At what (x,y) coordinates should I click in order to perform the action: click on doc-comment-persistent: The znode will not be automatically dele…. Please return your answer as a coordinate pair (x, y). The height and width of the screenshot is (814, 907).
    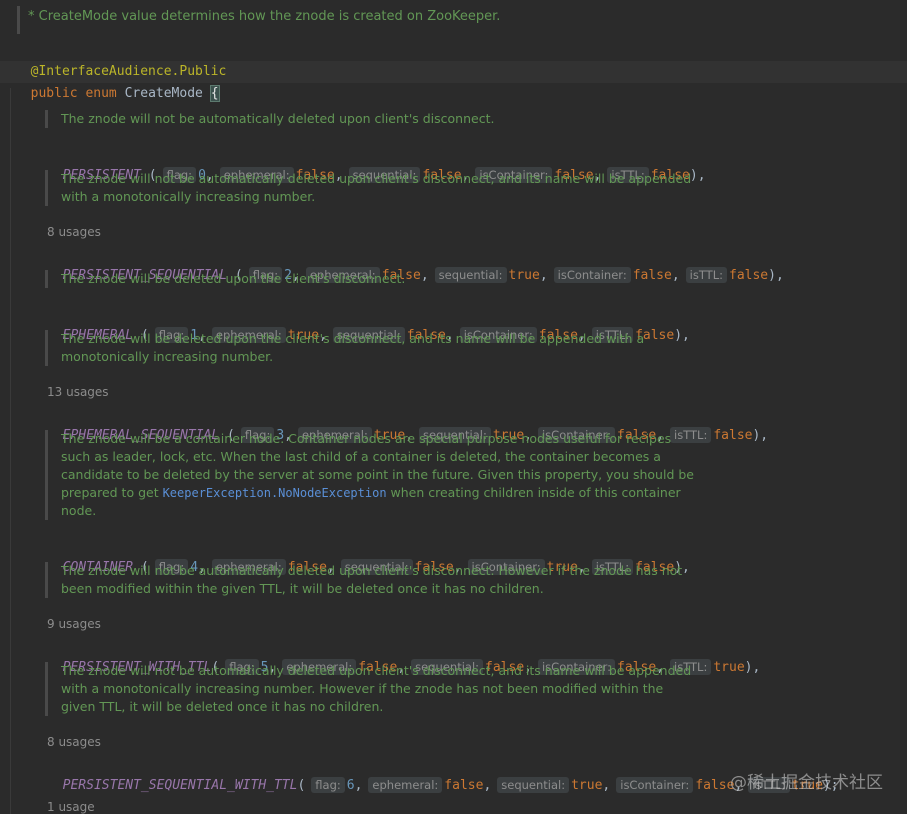
    Looking at the image, I should click on (269, 119).